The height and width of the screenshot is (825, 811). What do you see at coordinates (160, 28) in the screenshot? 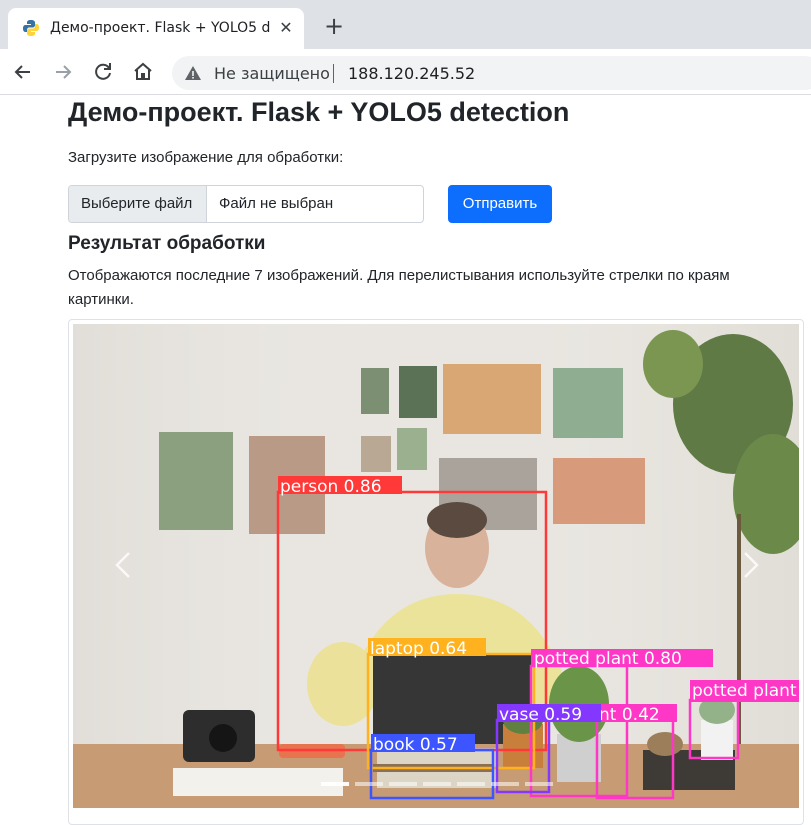
I see `tab-title: Демо-проект. Flask + YOLO5 detection` at bounding box center [160, 28].